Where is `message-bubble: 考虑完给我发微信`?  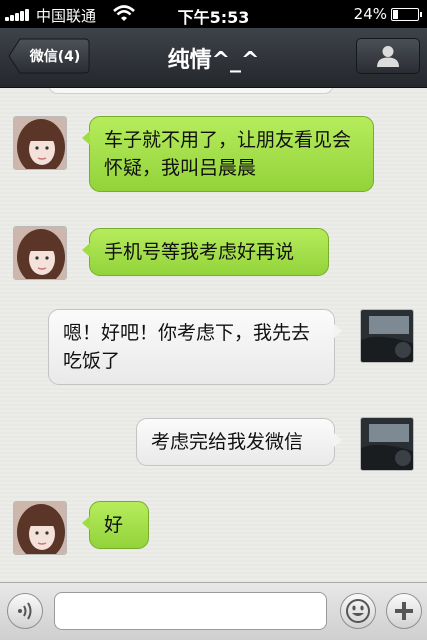
message-bubble: 考虑完给我发微信 is located at coordinates (239, 442).